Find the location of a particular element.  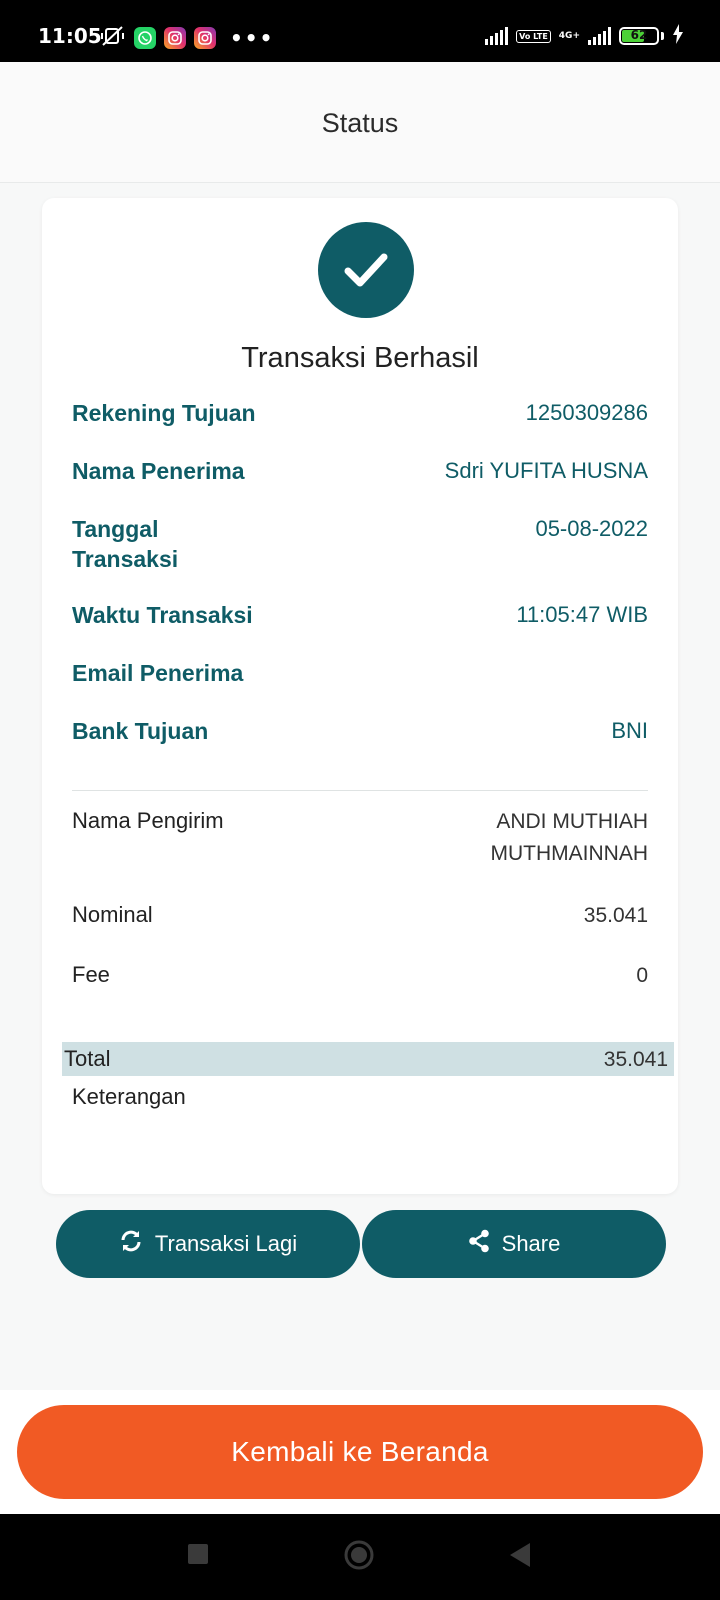

system-icons: Vo LTE 4G+ 62 is located at coordinates (584, 36).